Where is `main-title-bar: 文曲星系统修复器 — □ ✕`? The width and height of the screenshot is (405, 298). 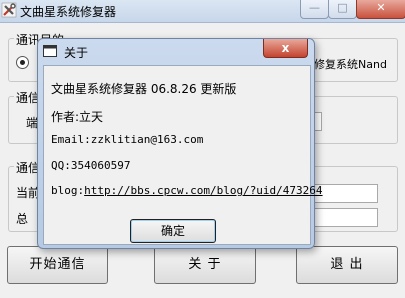
main-title-bar: 文曲星系统修复器 — □ ✕ is located at coordinates (202, 11).